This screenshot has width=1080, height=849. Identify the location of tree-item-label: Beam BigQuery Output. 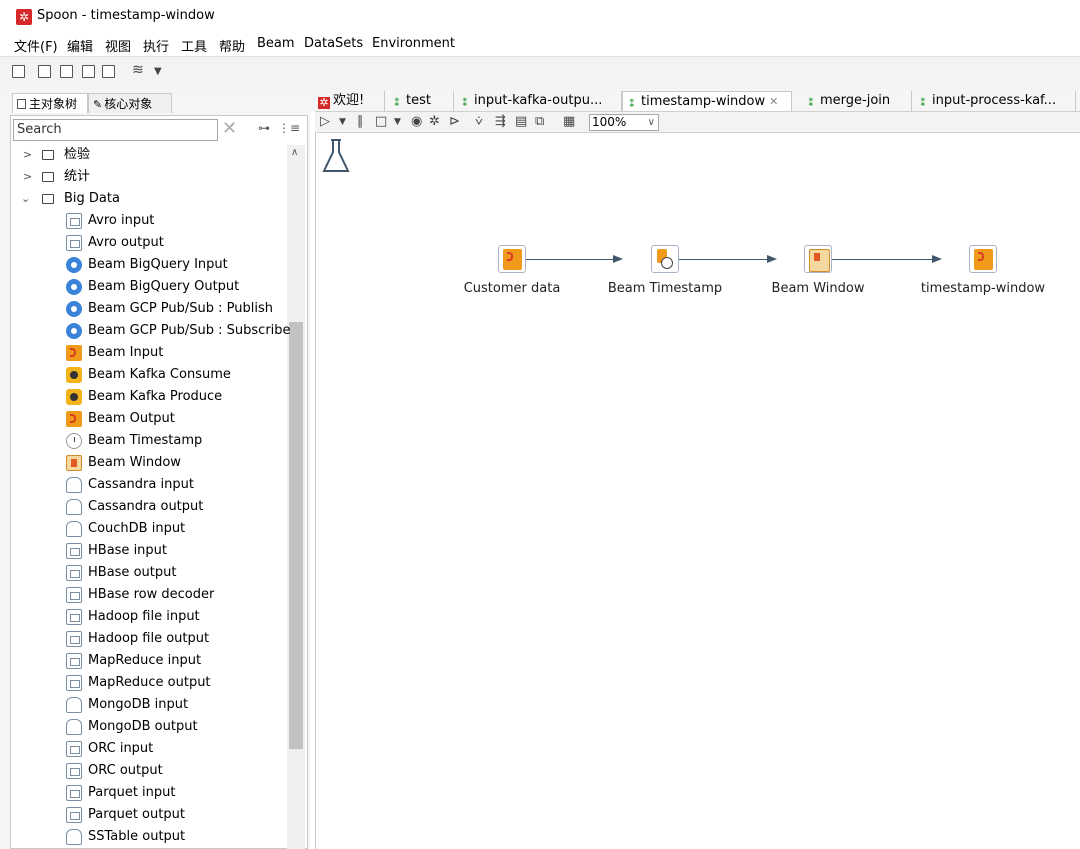
(164, 286).